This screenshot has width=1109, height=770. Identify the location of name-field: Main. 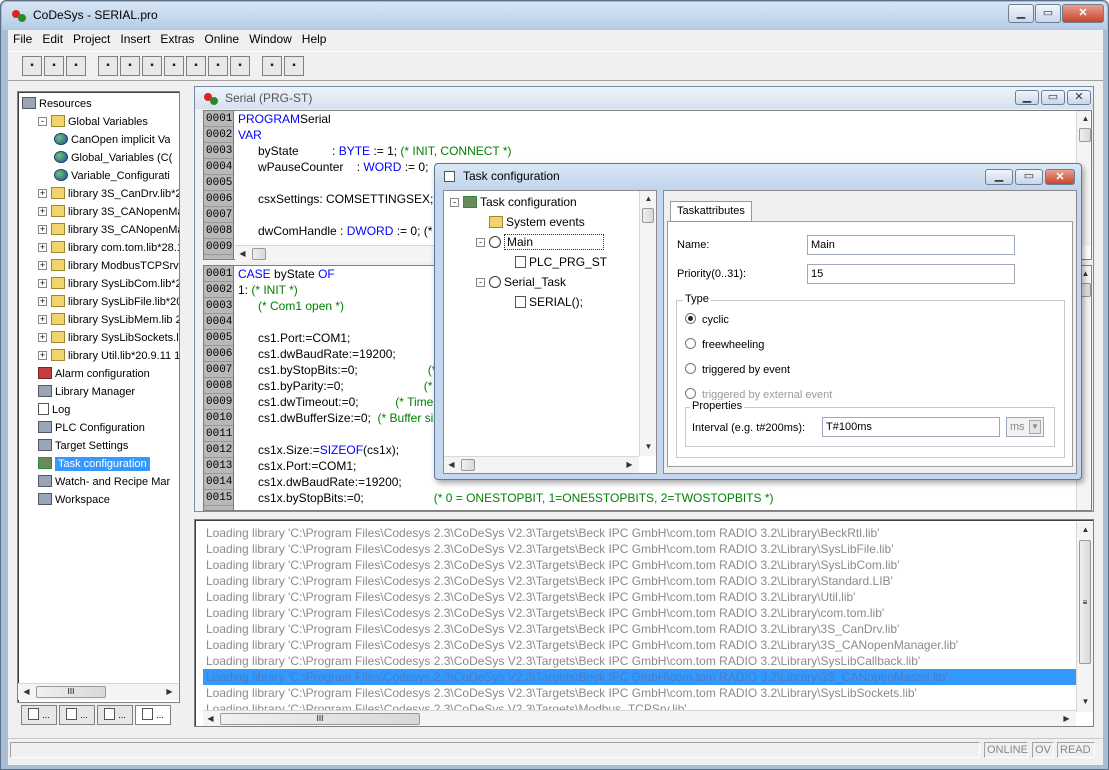
(911, 245).